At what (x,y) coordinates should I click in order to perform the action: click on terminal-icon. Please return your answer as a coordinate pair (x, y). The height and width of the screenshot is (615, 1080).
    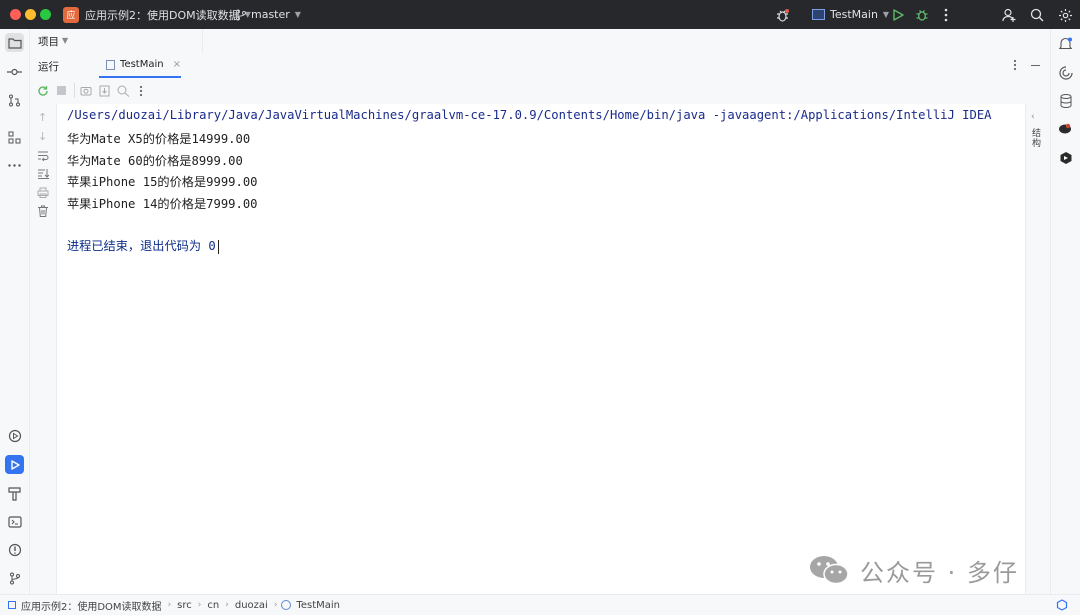
    Looking at the image, I should click on (14, 521).